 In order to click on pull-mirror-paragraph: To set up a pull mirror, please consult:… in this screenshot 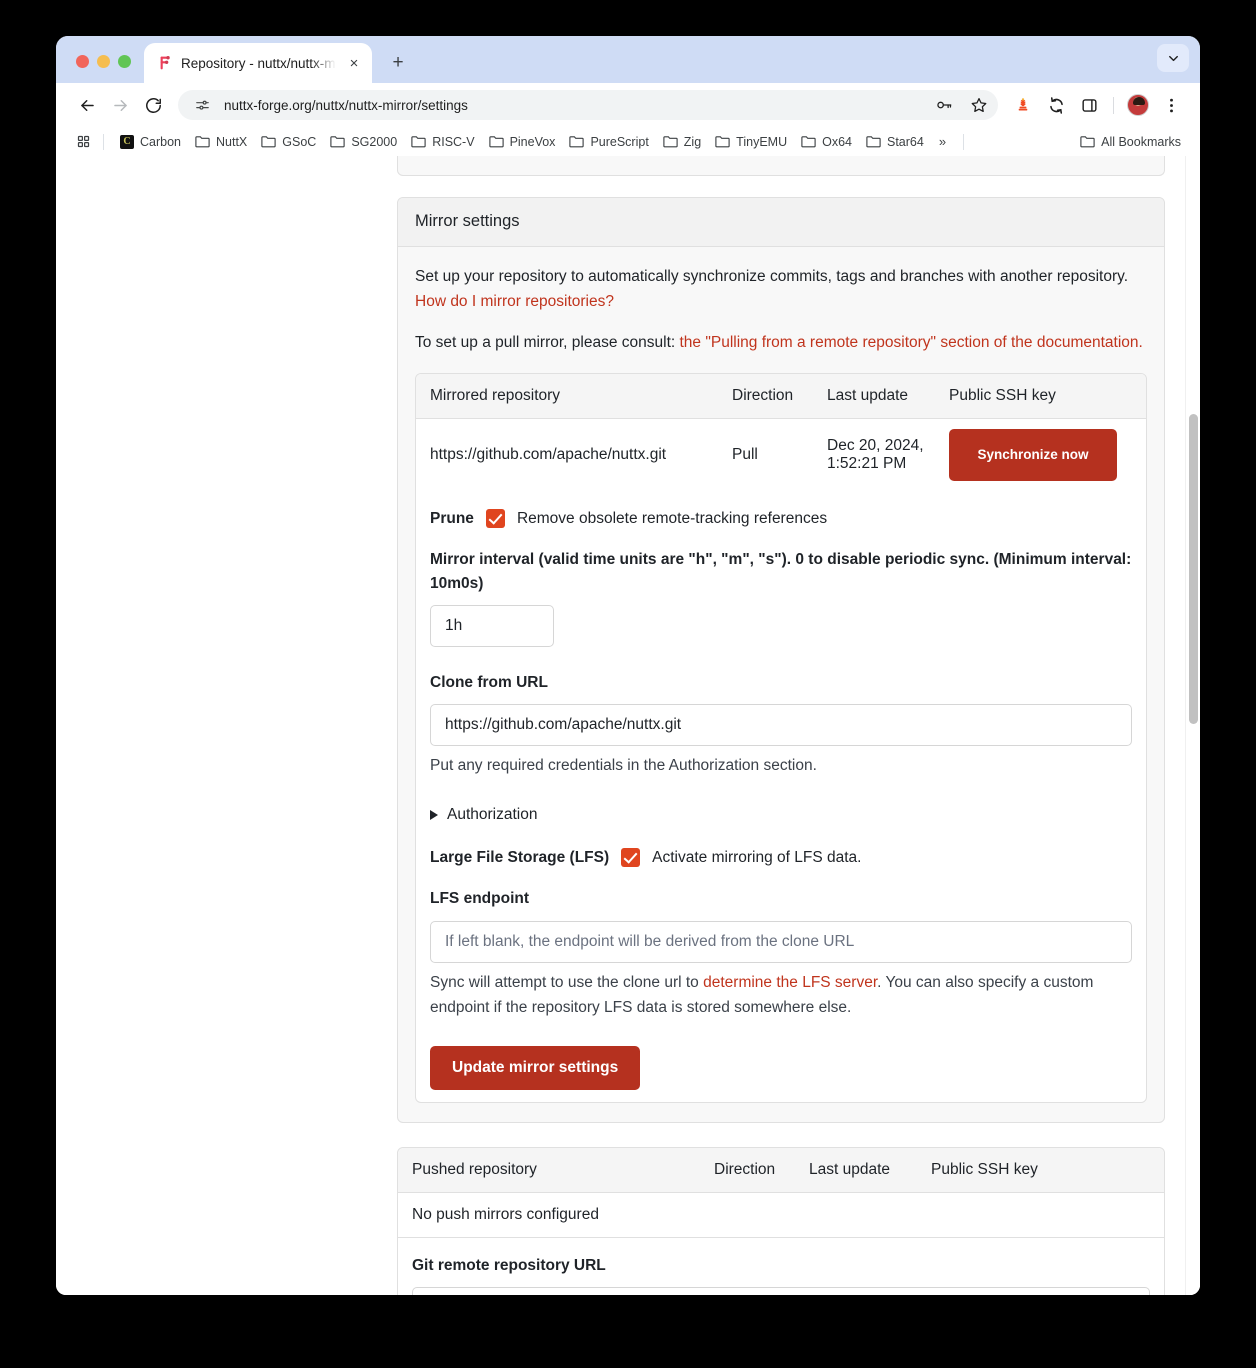, I will do `click(781, 342)`.